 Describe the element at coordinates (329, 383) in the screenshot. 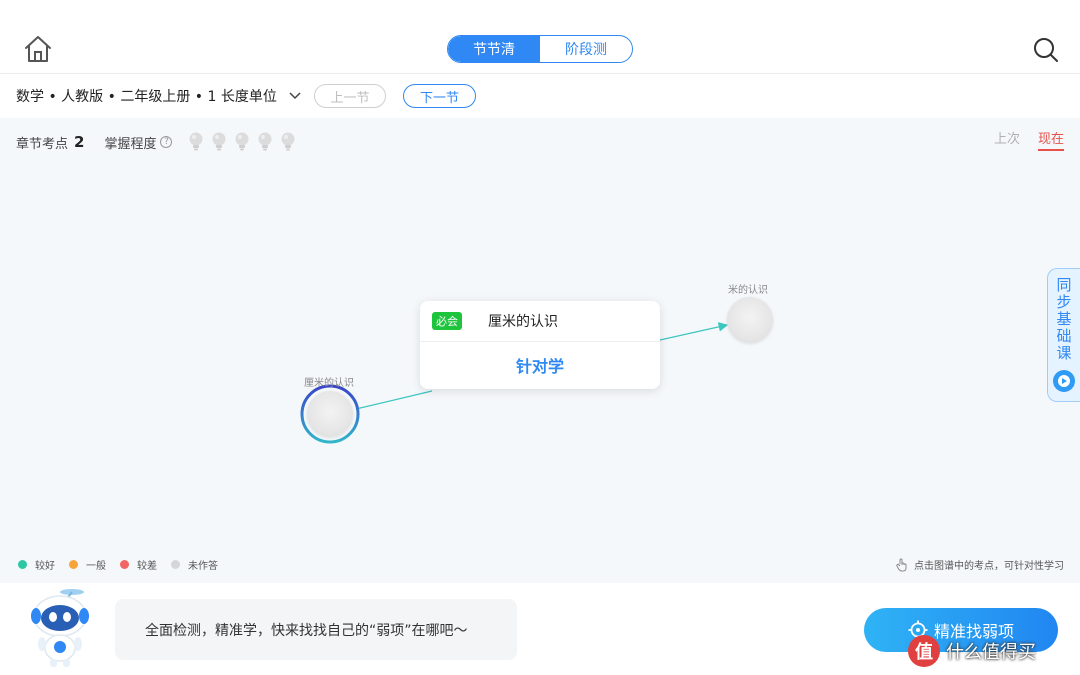

I see `node-label: 厘米的认识` at that location.